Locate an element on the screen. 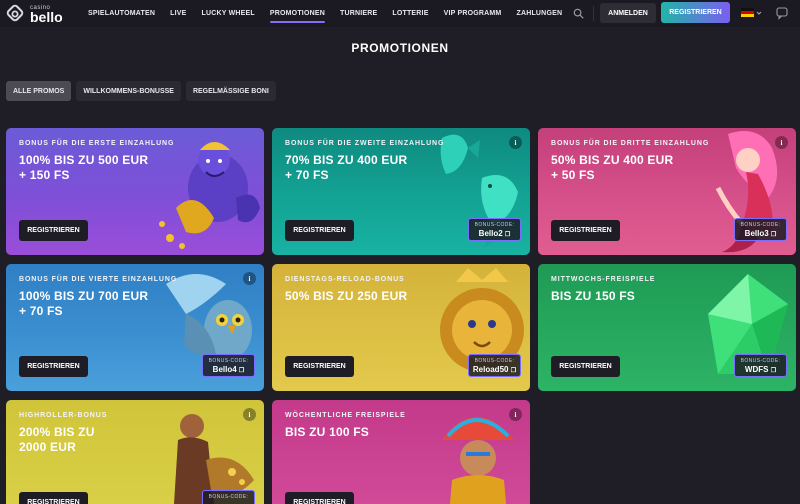 The image size is (800, 504). card-headline: 100% BIS ZU 700 EUR + 70 FS is located at coordinates (99, 304).